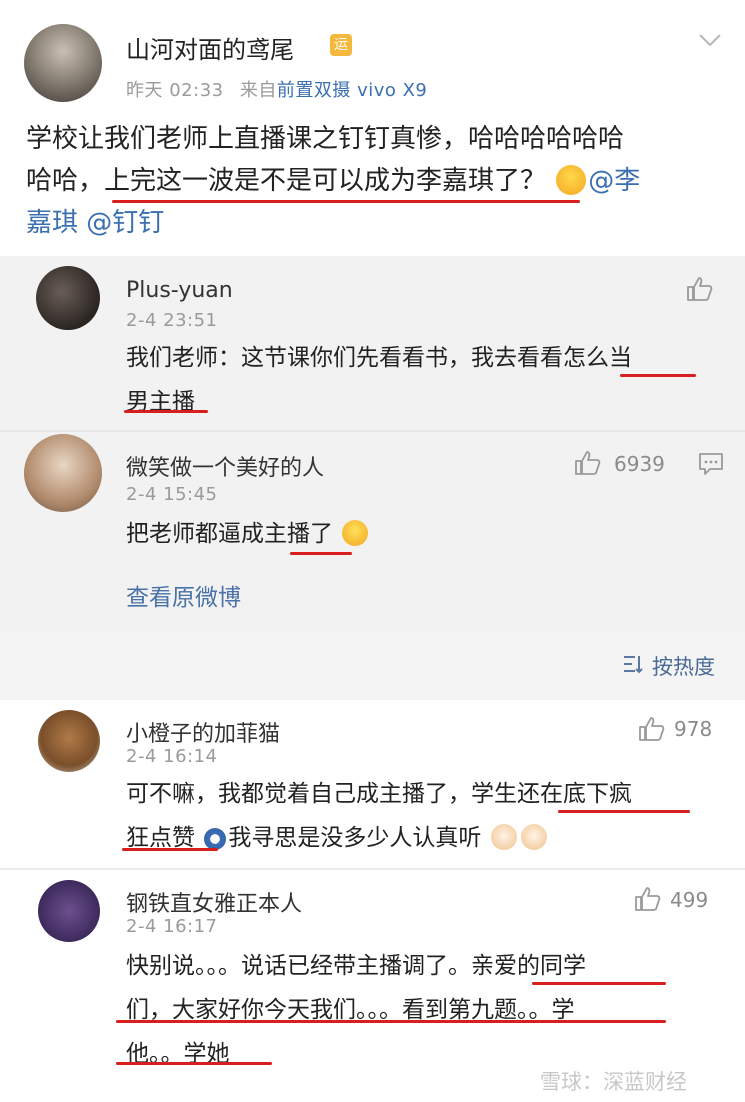 This screenshot has width=745, height=1102. Describe the element at coordinates (175, 90) in the screenshot. I see `post-time: 昨天 02:33` at that location.